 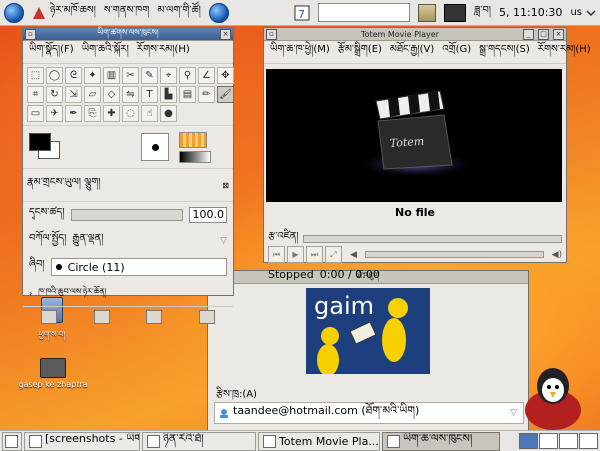 What do you see at coordinates (504, 52) in the screenshot?
I see `menu-sound: སྒྲ་གདངས།(S)` at bounding box center [504, 52].